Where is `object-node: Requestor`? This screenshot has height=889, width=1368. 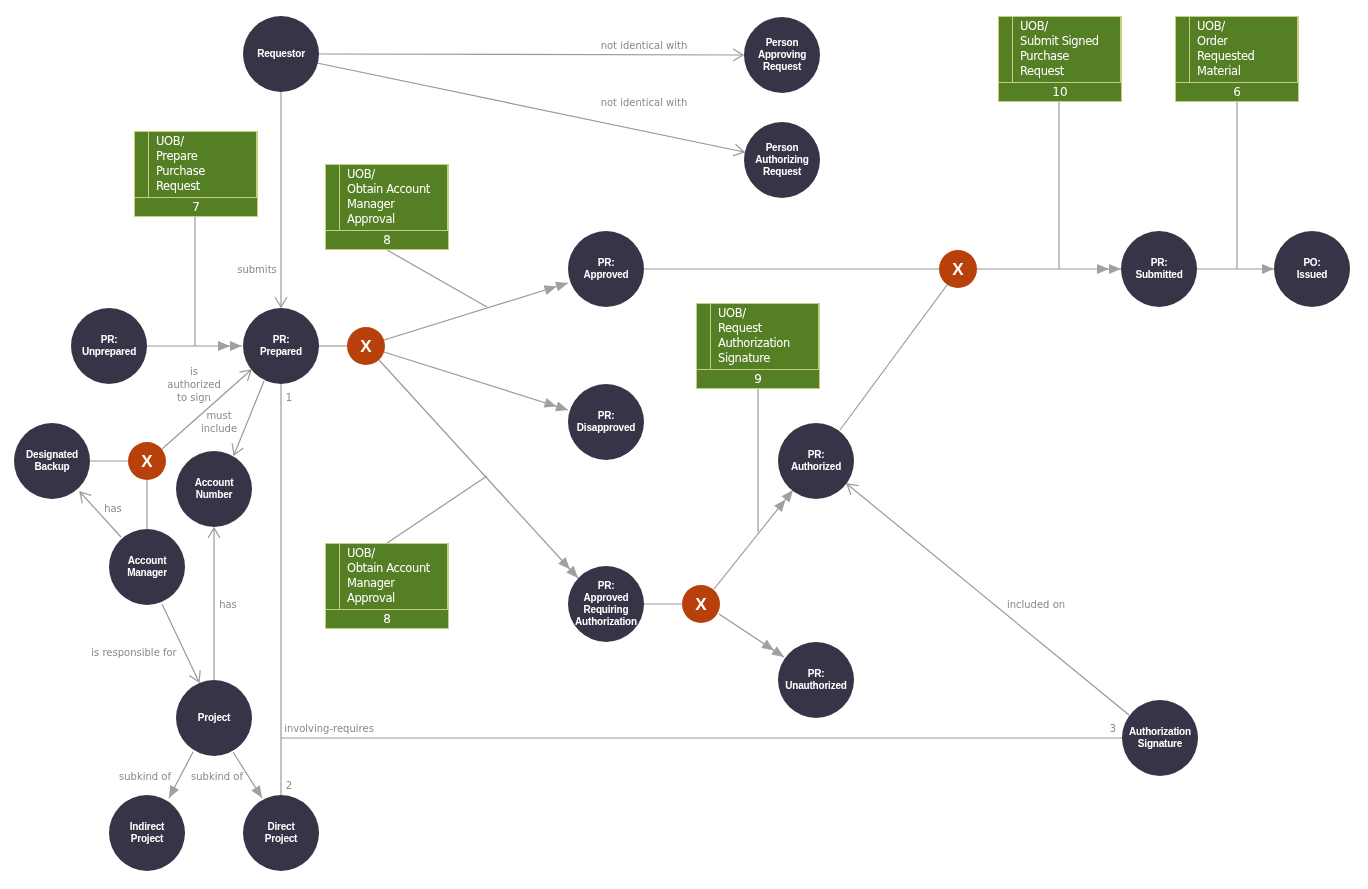
object-node: Requestor is located at coordinates (281, 54).